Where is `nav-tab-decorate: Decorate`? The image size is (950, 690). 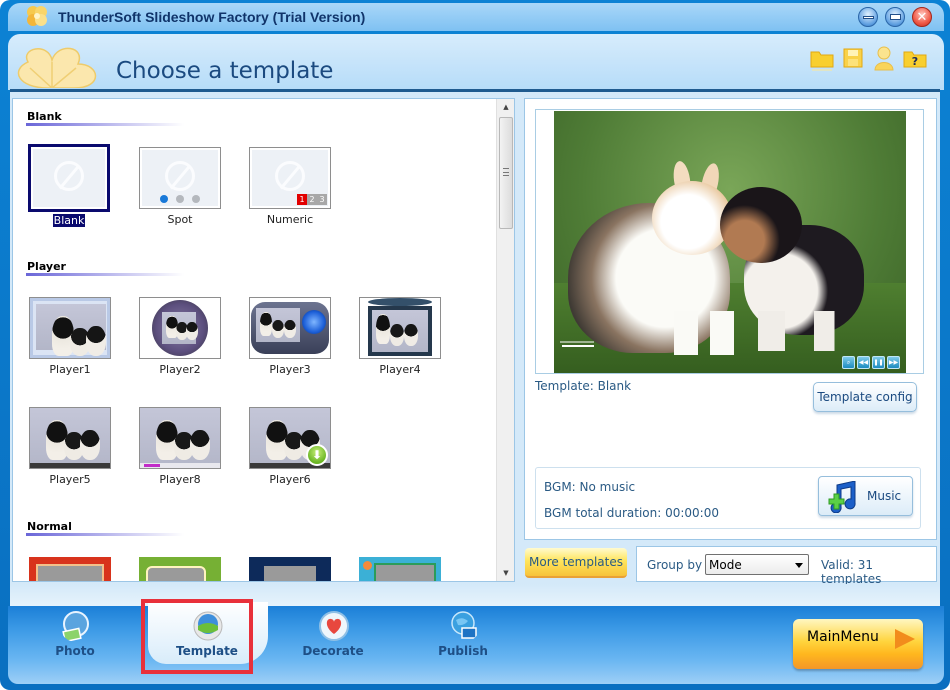 nav-tab-decorate: Decorate is located at coordinates (333, 636).